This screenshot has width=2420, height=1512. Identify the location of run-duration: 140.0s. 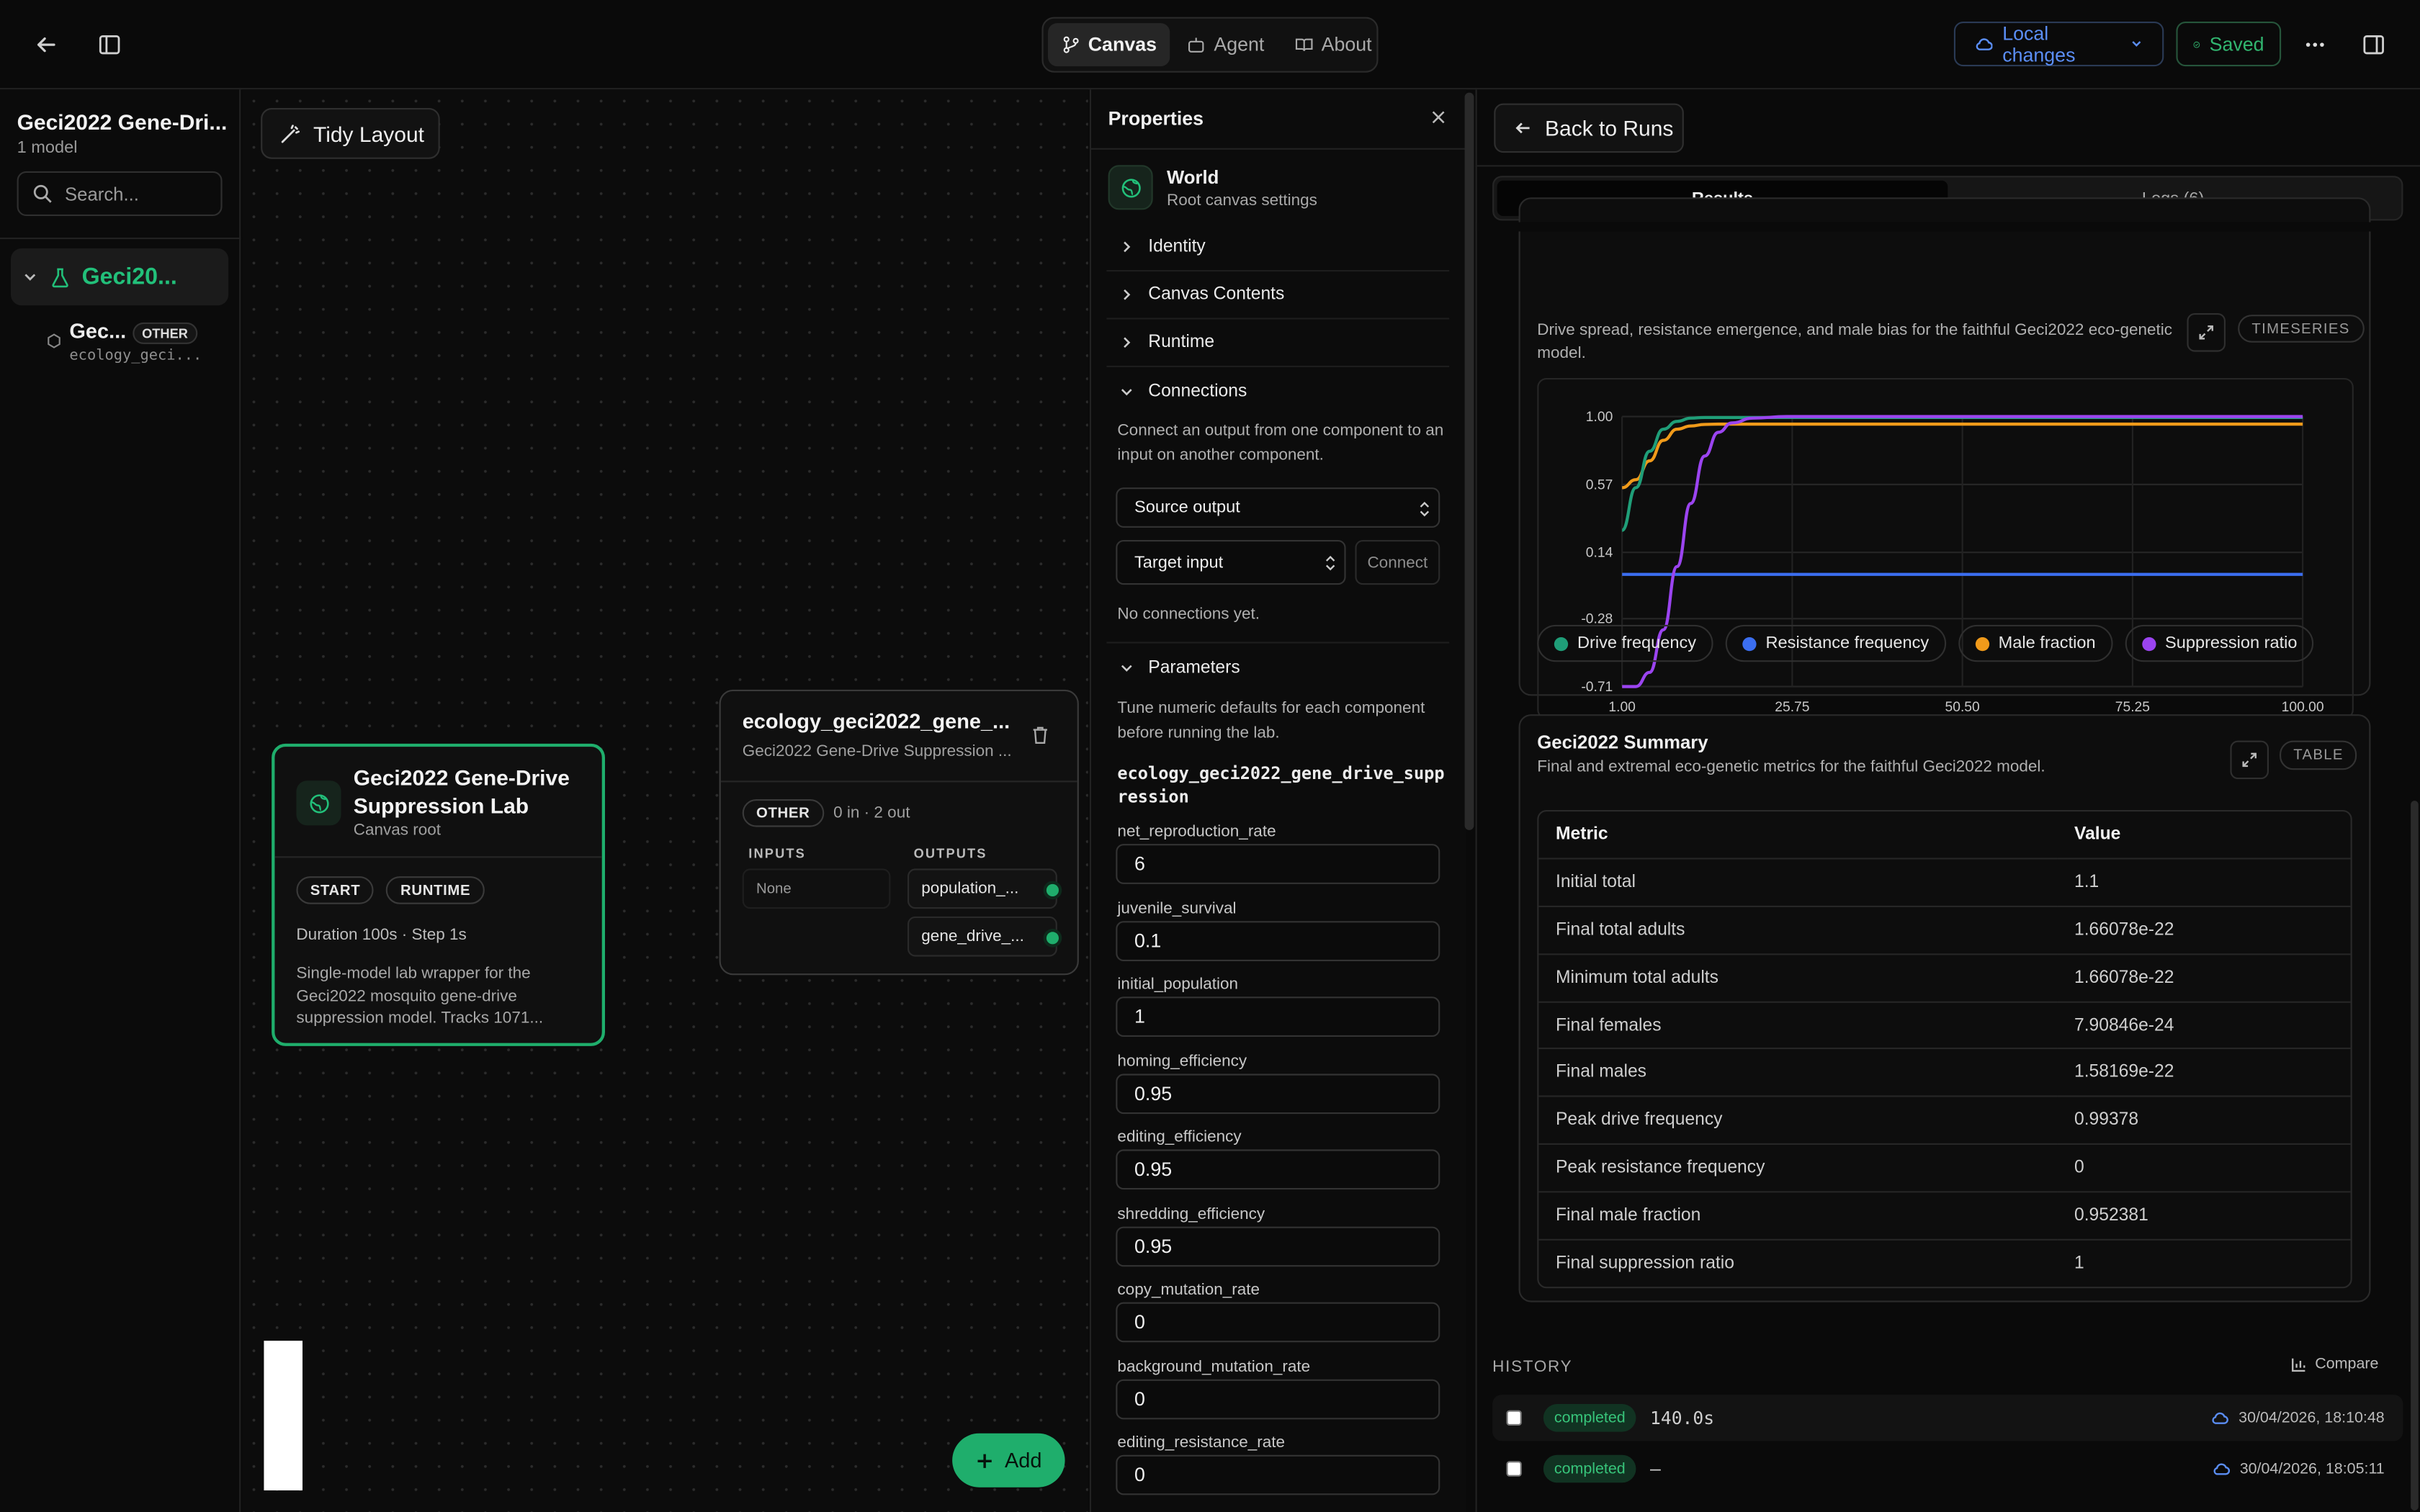
(1683, 1418).